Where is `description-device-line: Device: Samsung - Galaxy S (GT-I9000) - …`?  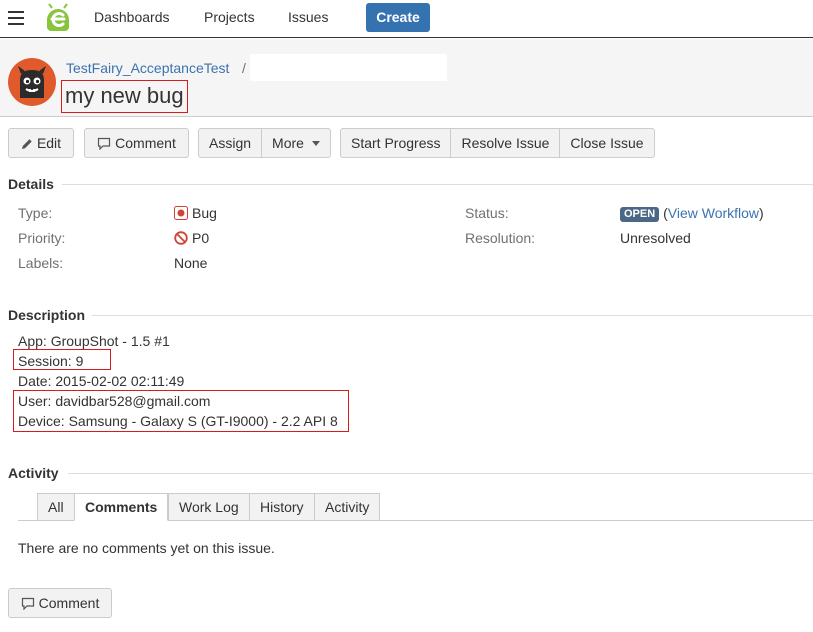
description-device-line: Device: Samsung - Galaxy S (GT-I9000) - … is located at coordinates (178, 421).